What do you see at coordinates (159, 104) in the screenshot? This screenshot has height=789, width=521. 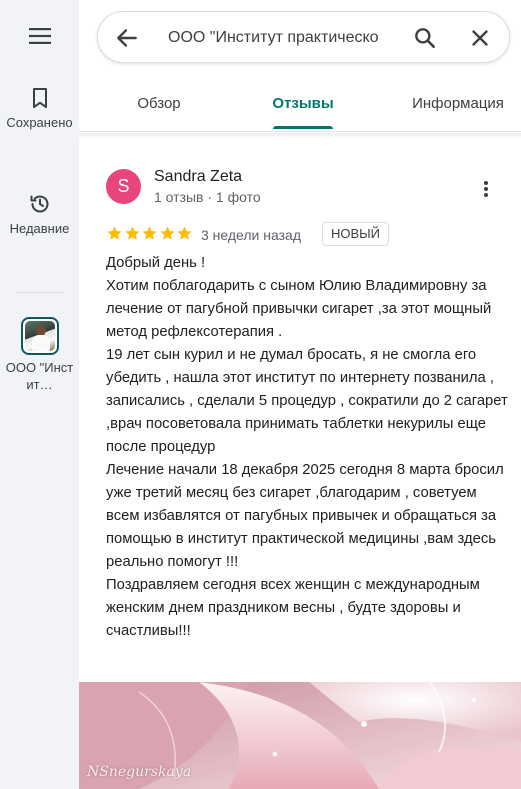 I see `tab-overview: Обзор` at bounding box center [159, 104].